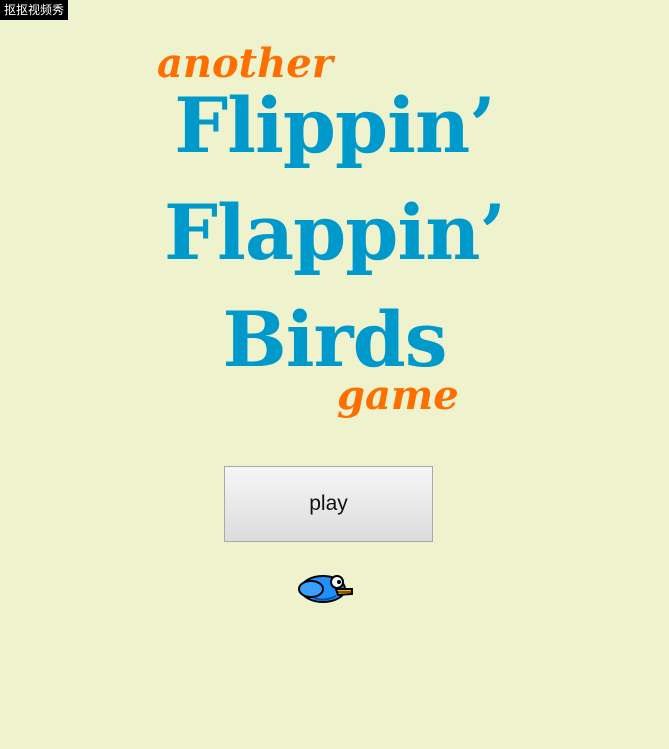 The width and height of the screenshot is (669, 749). I want to click on title-another: another, so click(245, 63).